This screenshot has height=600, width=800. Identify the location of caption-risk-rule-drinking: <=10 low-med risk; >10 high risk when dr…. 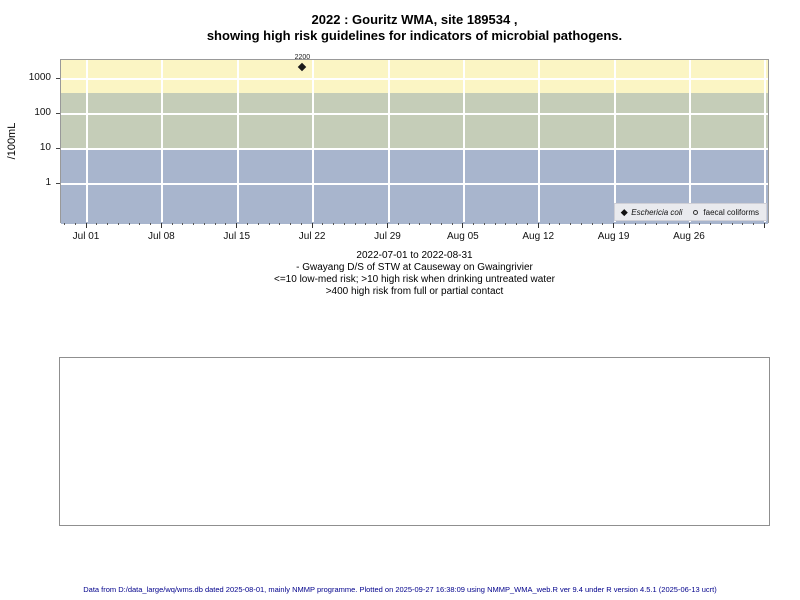
(414, 279).